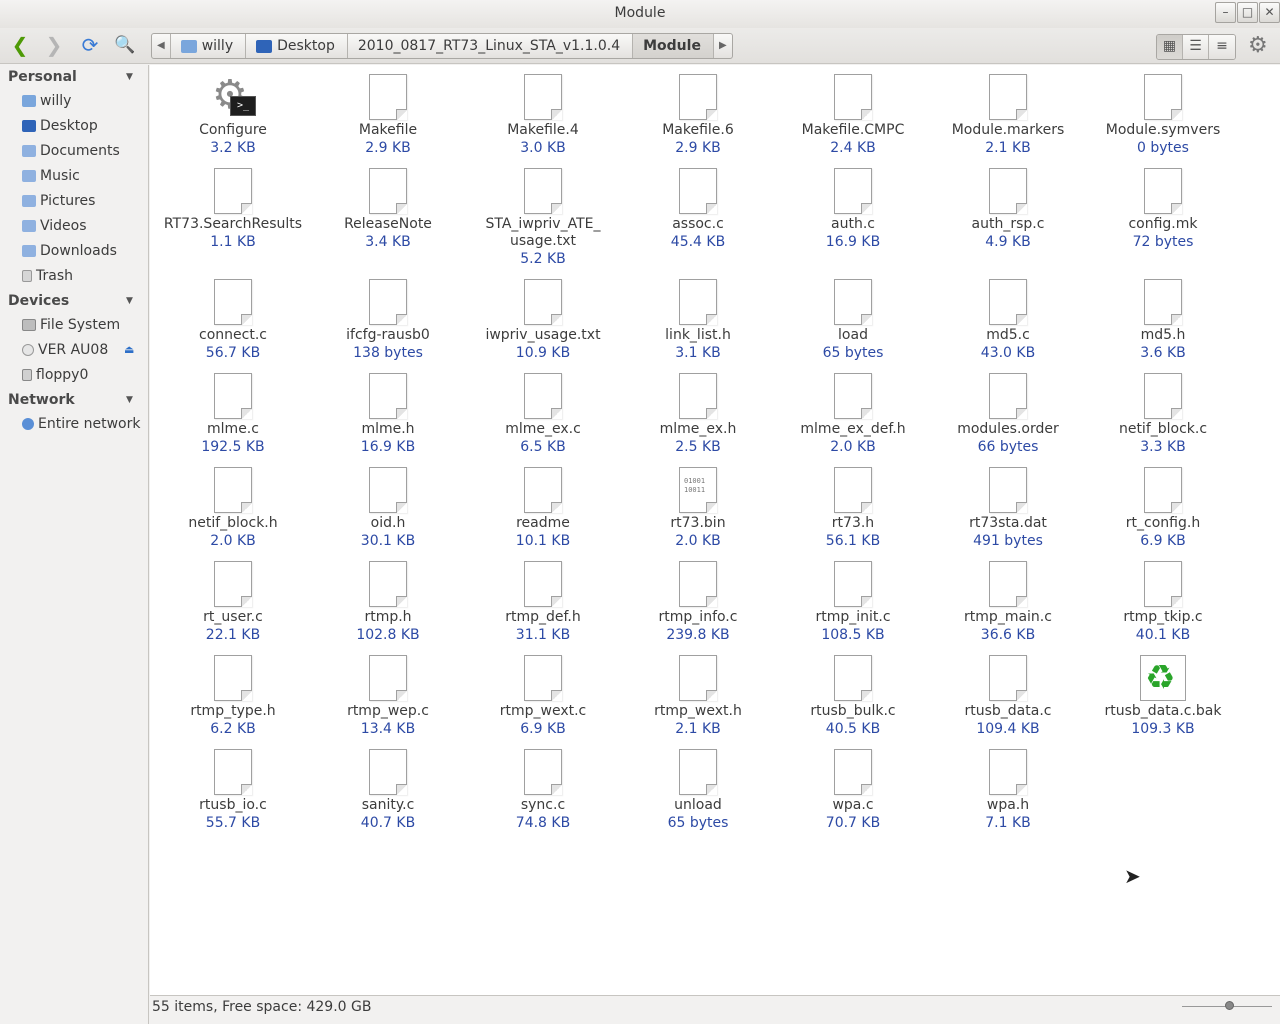  I want to click on file-item: unload 65 bytes, so click(698, 786).